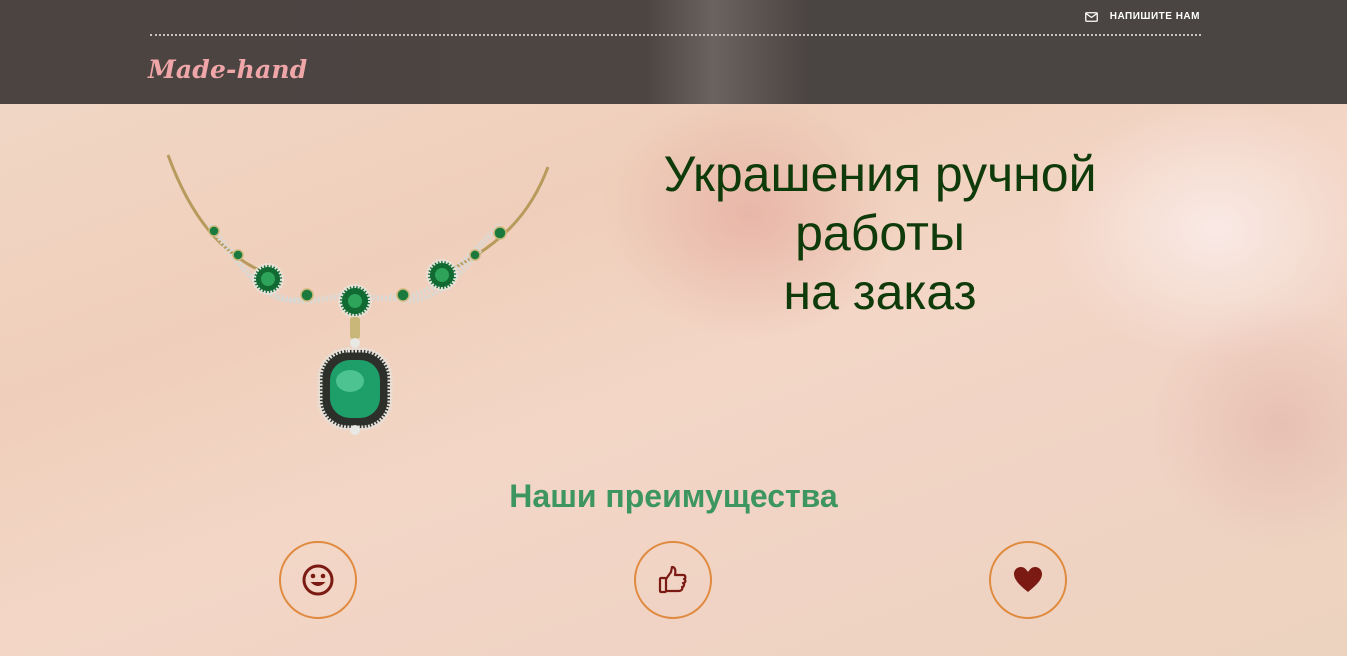 Image resolution: width=1347 pixels, height=656 pixels. I want to click on smile-icon, so click(318, 580).